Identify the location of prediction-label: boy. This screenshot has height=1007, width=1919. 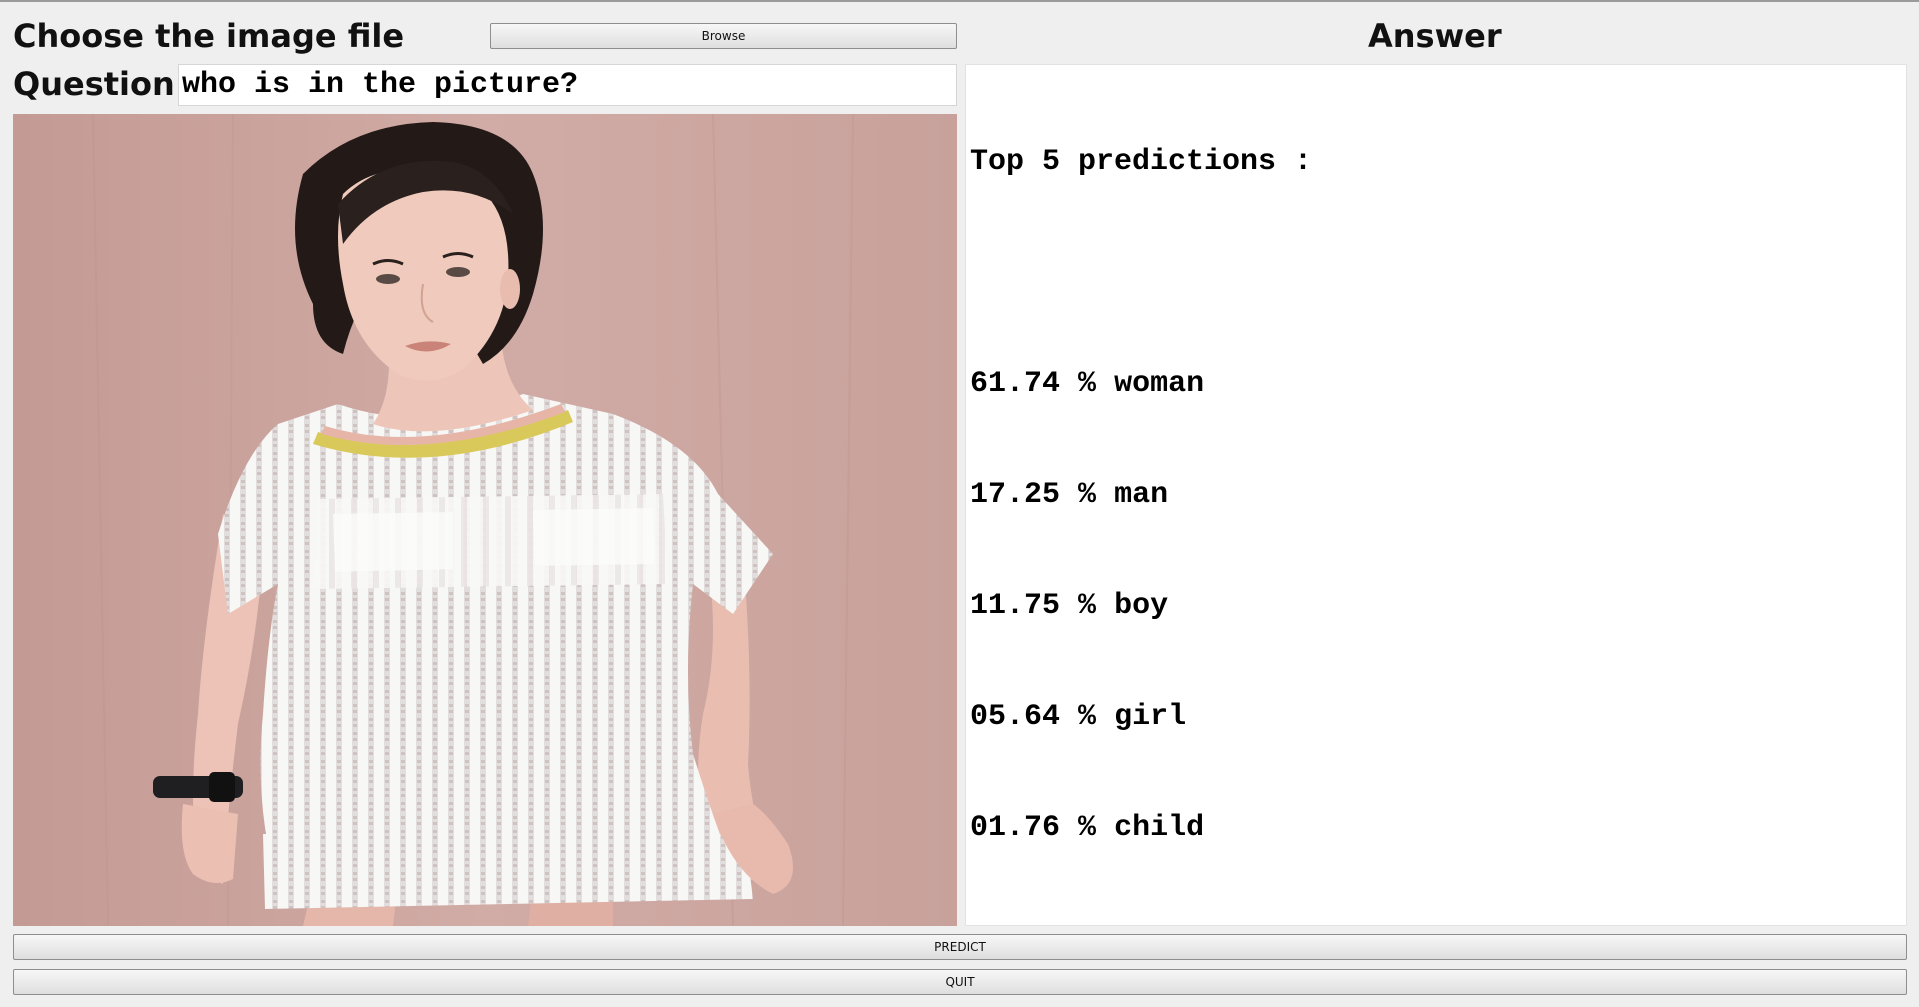
(1141, 606).